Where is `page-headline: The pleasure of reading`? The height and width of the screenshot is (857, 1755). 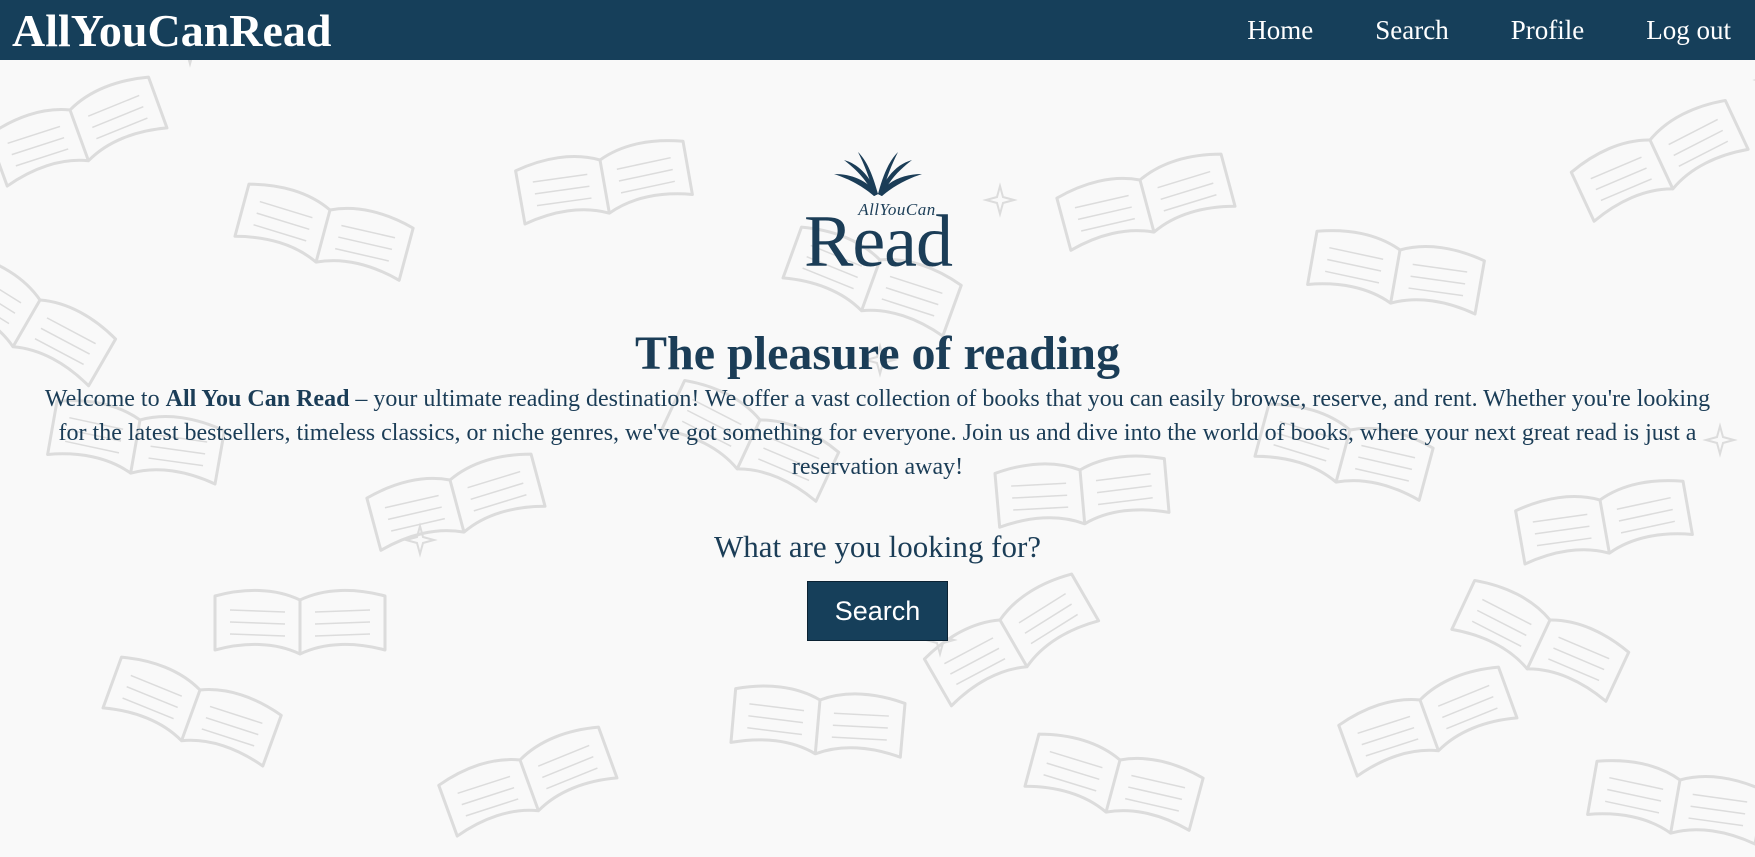 page-headline: The pleasure of reading is located at coordinates (877, 353).